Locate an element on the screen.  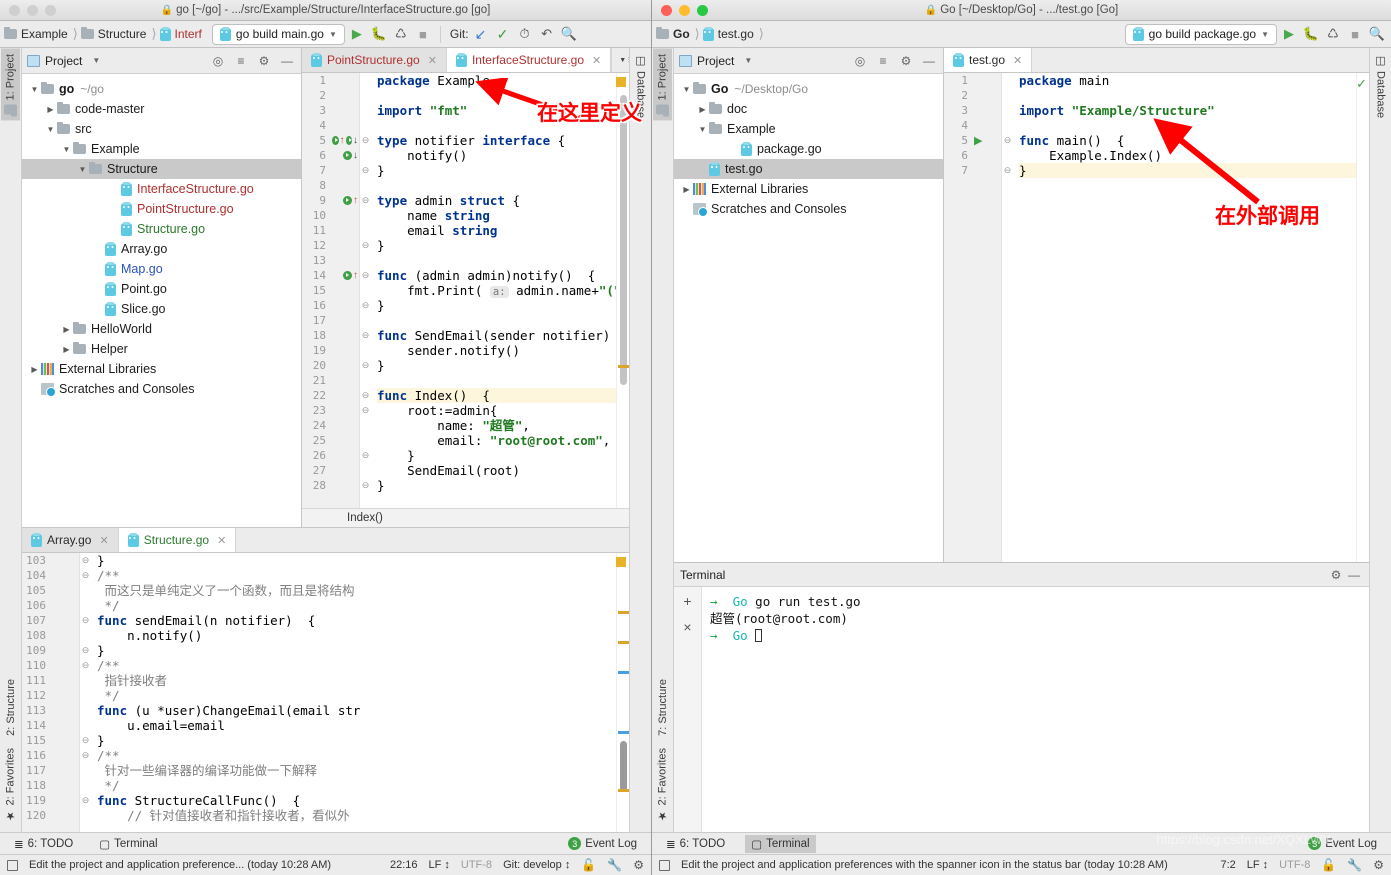
sidebar-item-project: 1: Project is located at coordinates (10, 84).